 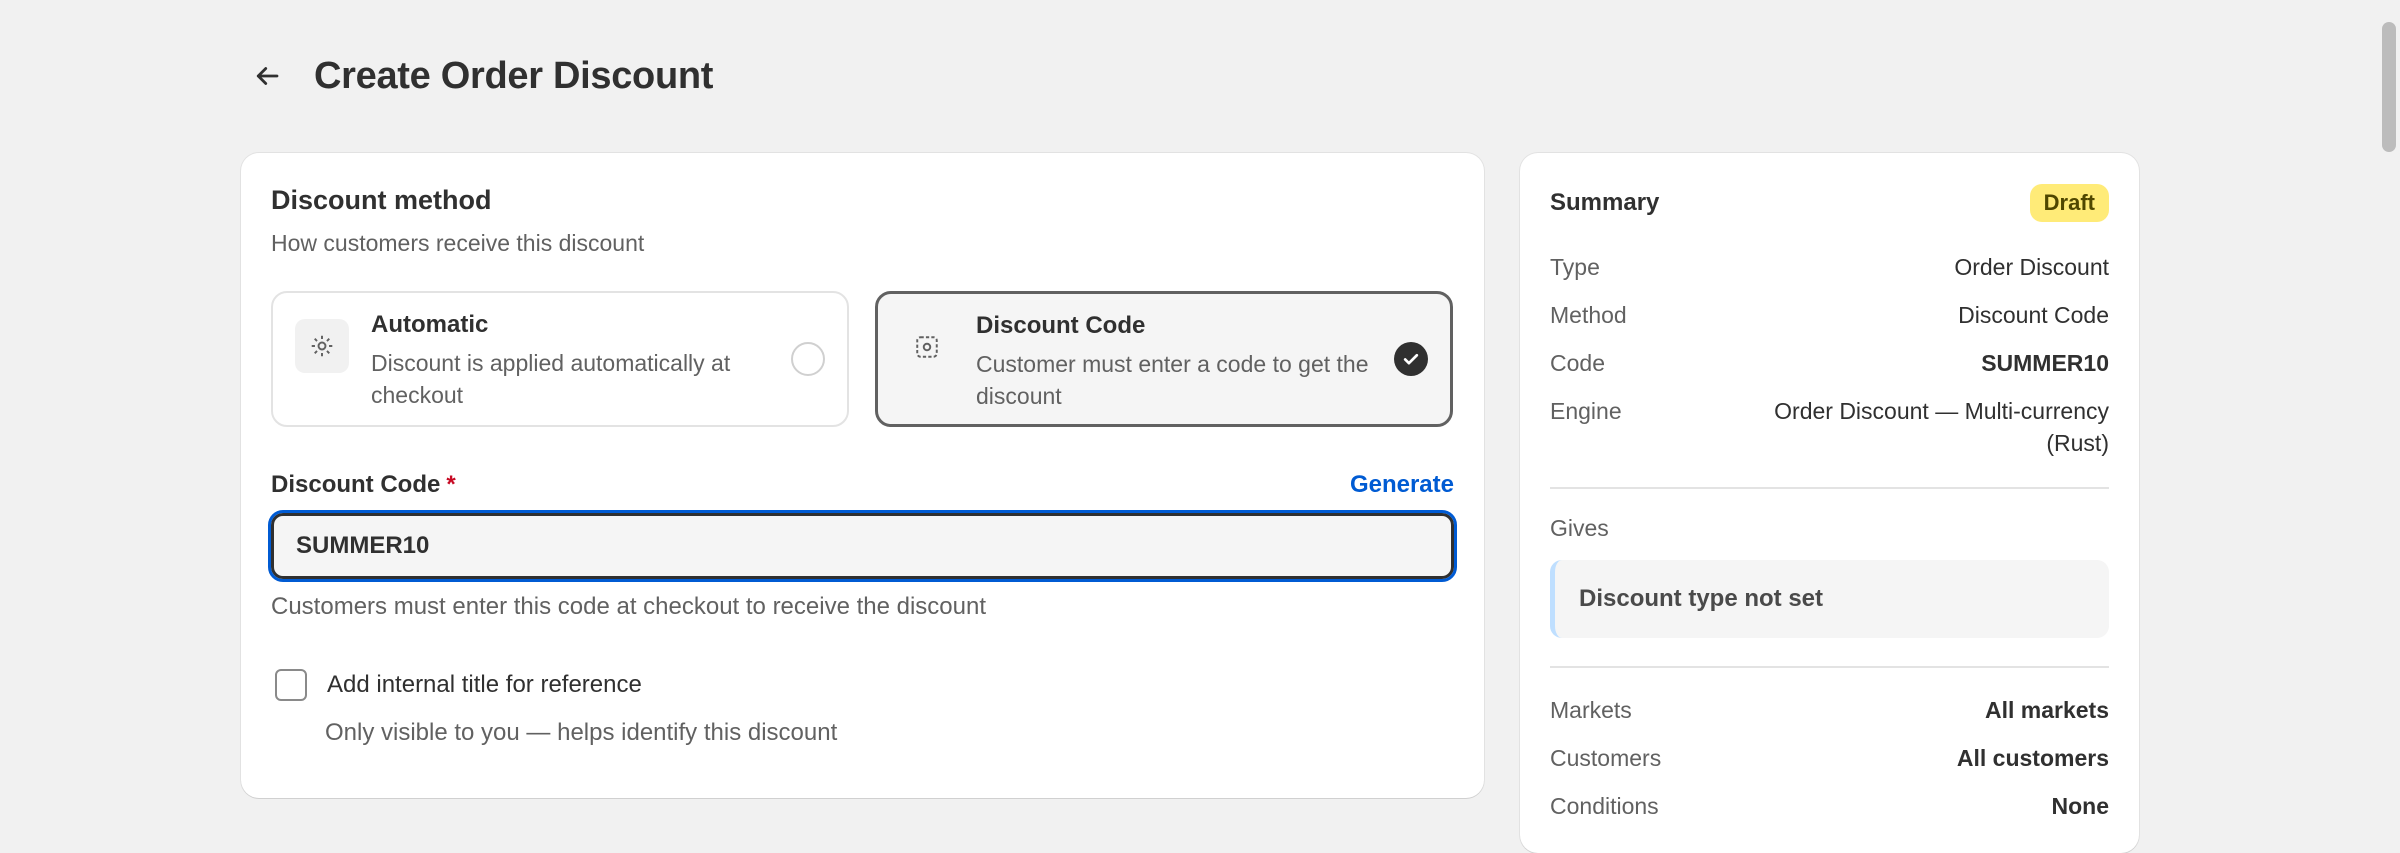 I want to click on summary-value: Discount Code, so click(x=2033, y=315).